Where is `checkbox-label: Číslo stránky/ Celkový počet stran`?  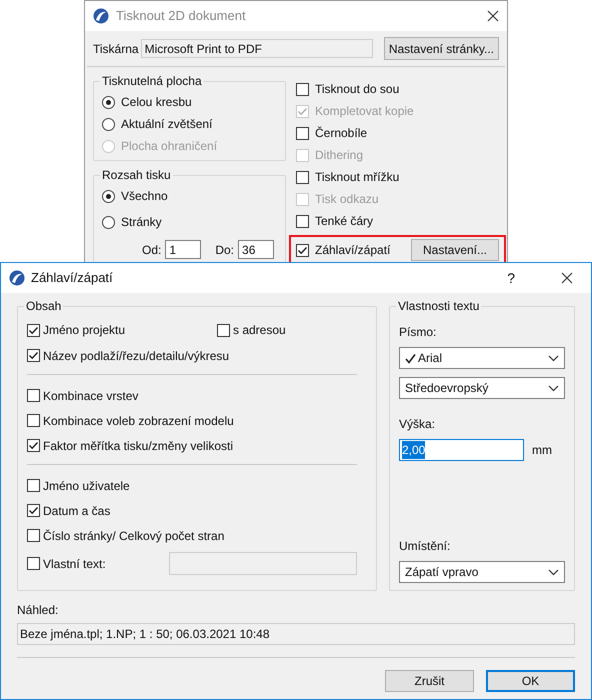
checkbox-label: Číslo stránky/ Celkový počet stran is located at coordinates (133, 536).